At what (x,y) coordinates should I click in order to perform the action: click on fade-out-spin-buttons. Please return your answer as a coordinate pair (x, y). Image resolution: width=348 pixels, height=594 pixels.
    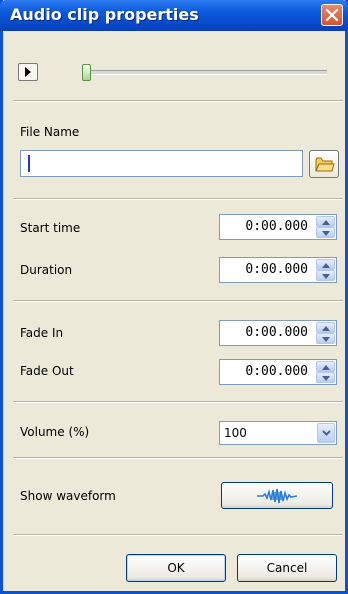
    Looking at the image, I should click on (325, 372).